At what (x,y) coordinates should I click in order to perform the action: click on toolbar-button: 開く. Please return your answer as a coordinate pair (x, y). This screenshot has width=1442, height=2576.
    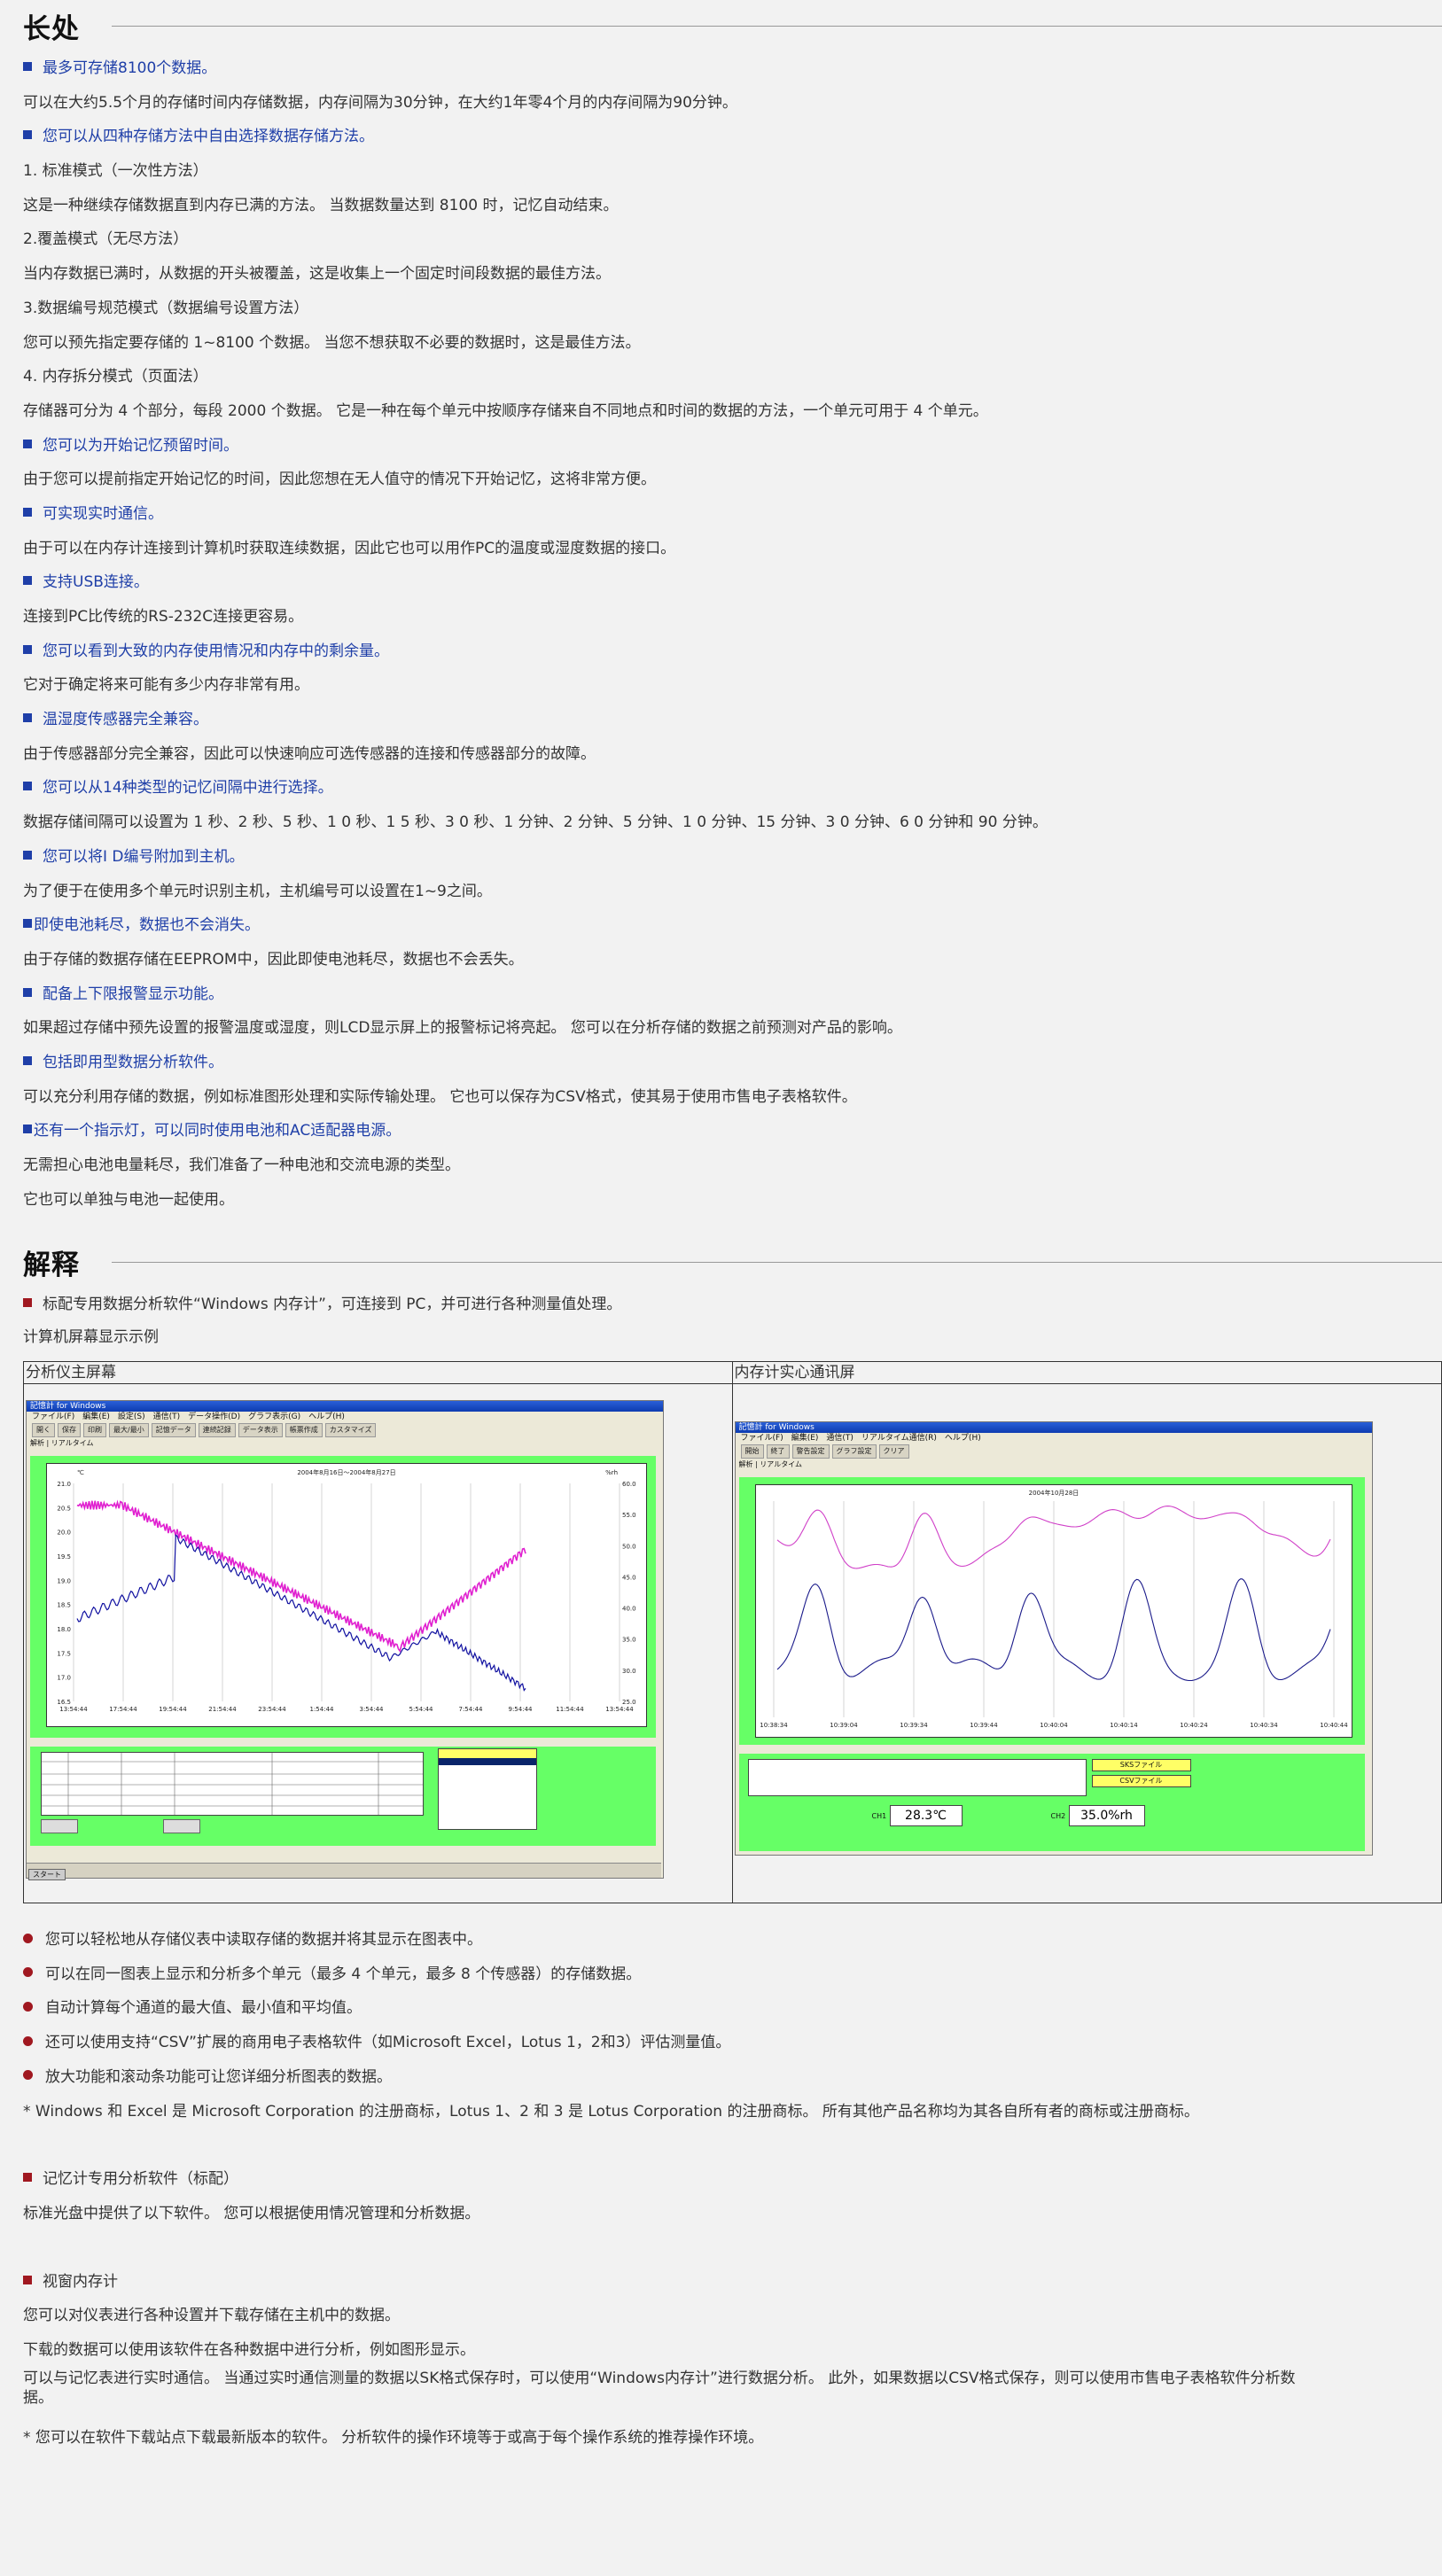
    Looking at the image, I should click on (43, 1430).